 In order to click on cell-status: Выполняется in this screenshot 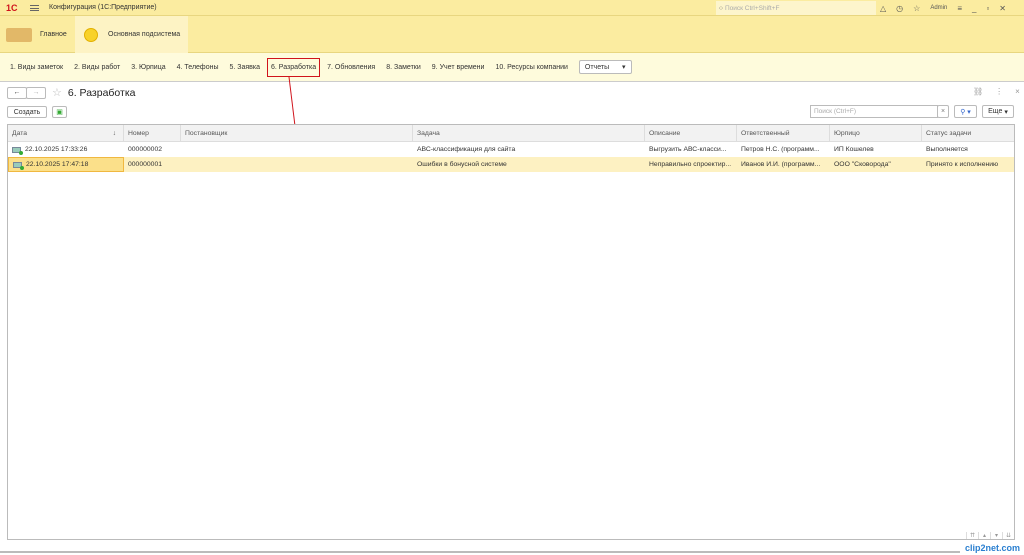, I will do `click(947, 149)`.